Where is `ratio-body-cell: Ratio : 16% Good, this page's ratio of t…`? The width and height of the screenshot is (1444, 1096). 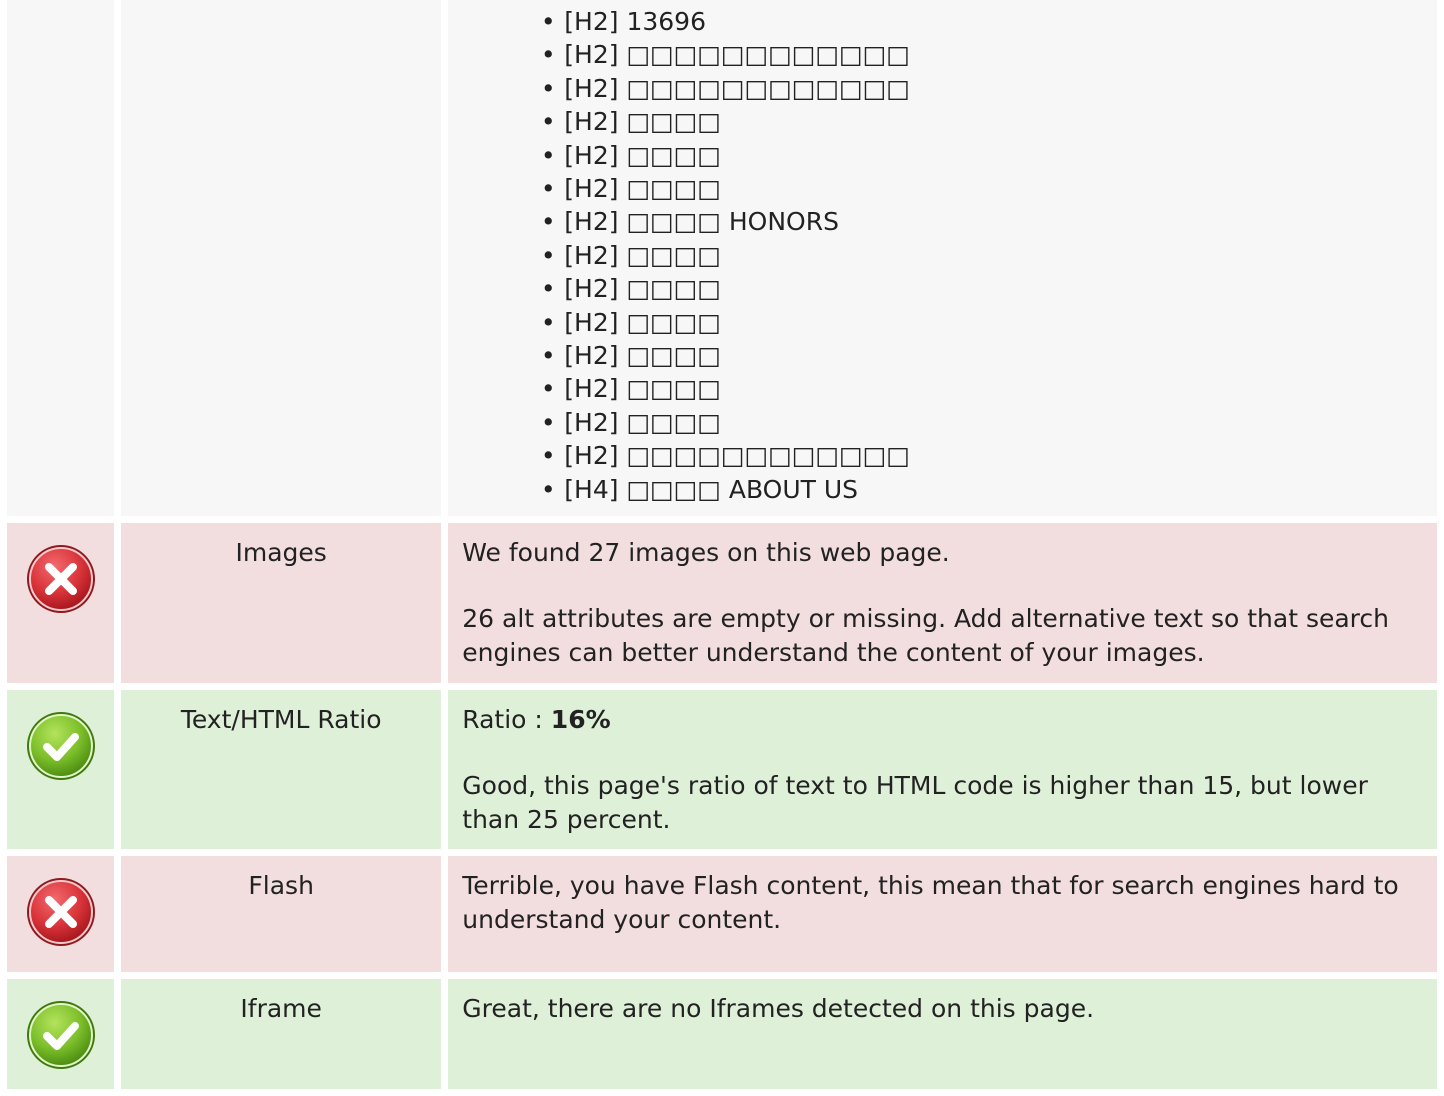
ratio-body-cell: Ratio : 16% Good, this page's ratio of t… is located at coordinates (942, 770).